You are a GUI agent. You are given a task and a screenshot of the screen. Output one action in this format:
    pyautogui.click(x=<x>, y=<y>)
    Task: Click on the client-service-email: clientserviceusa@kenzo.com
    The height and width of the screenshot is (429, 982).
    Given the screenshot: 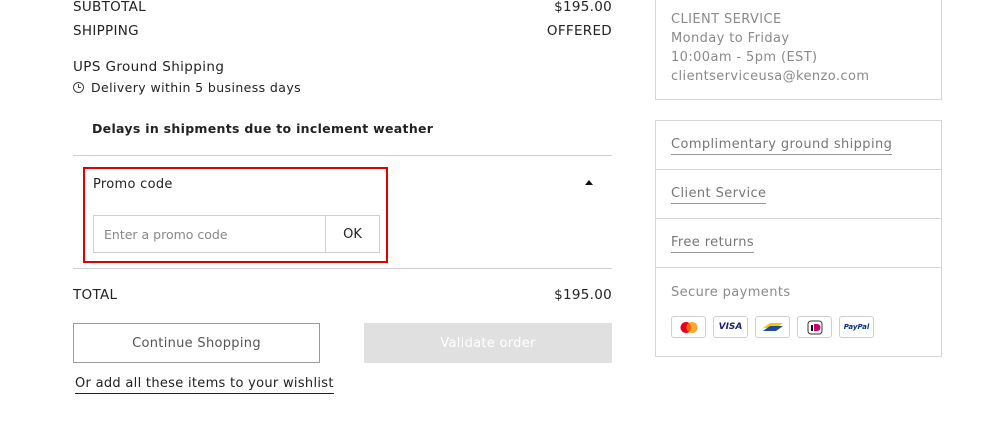 What is the action you would take?
    pyautogui.click(x=770, y=76)
    